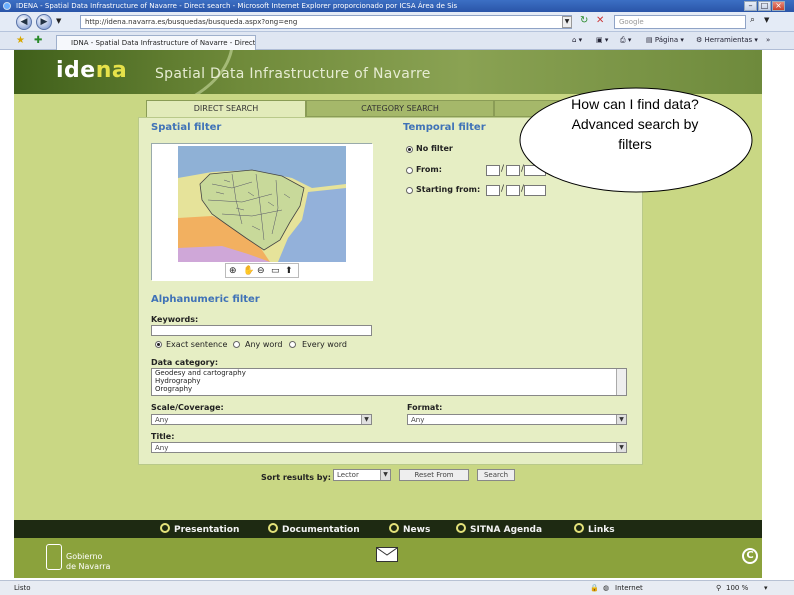  What do you see at coordinates (400, 108) in the screenshot?
I see `tab-category-search: CATEGORY SEARCH` at bounding box center [400, 108].